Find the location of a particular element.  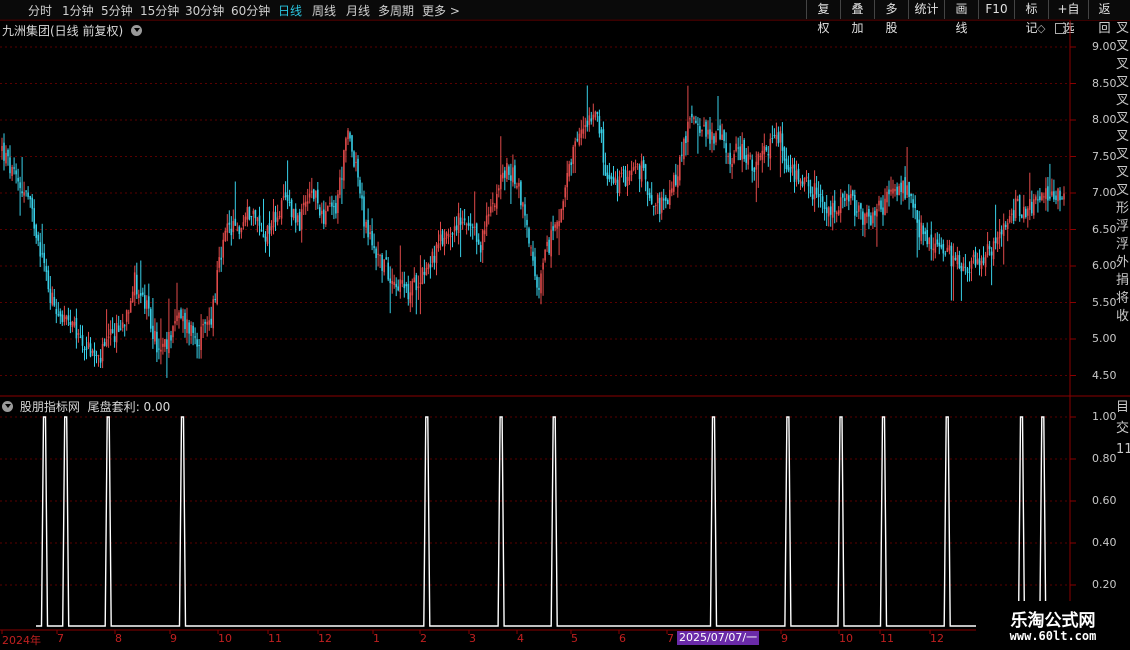

x-axis-label: 5 is located at coordinates (574, 638).